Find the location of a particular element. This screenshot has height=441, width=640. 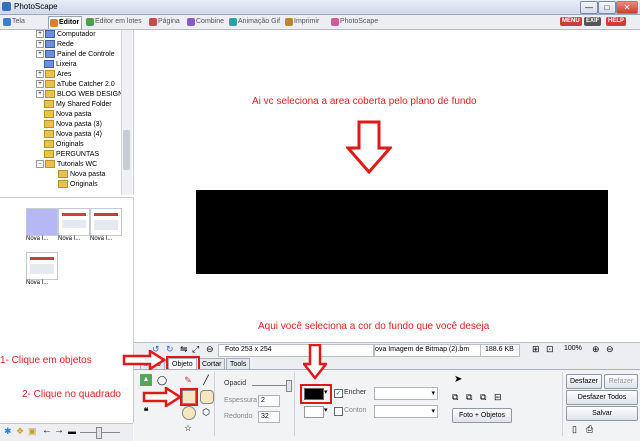

undo-all-button: Desfazer Todos is located at coordinates (602, 397).